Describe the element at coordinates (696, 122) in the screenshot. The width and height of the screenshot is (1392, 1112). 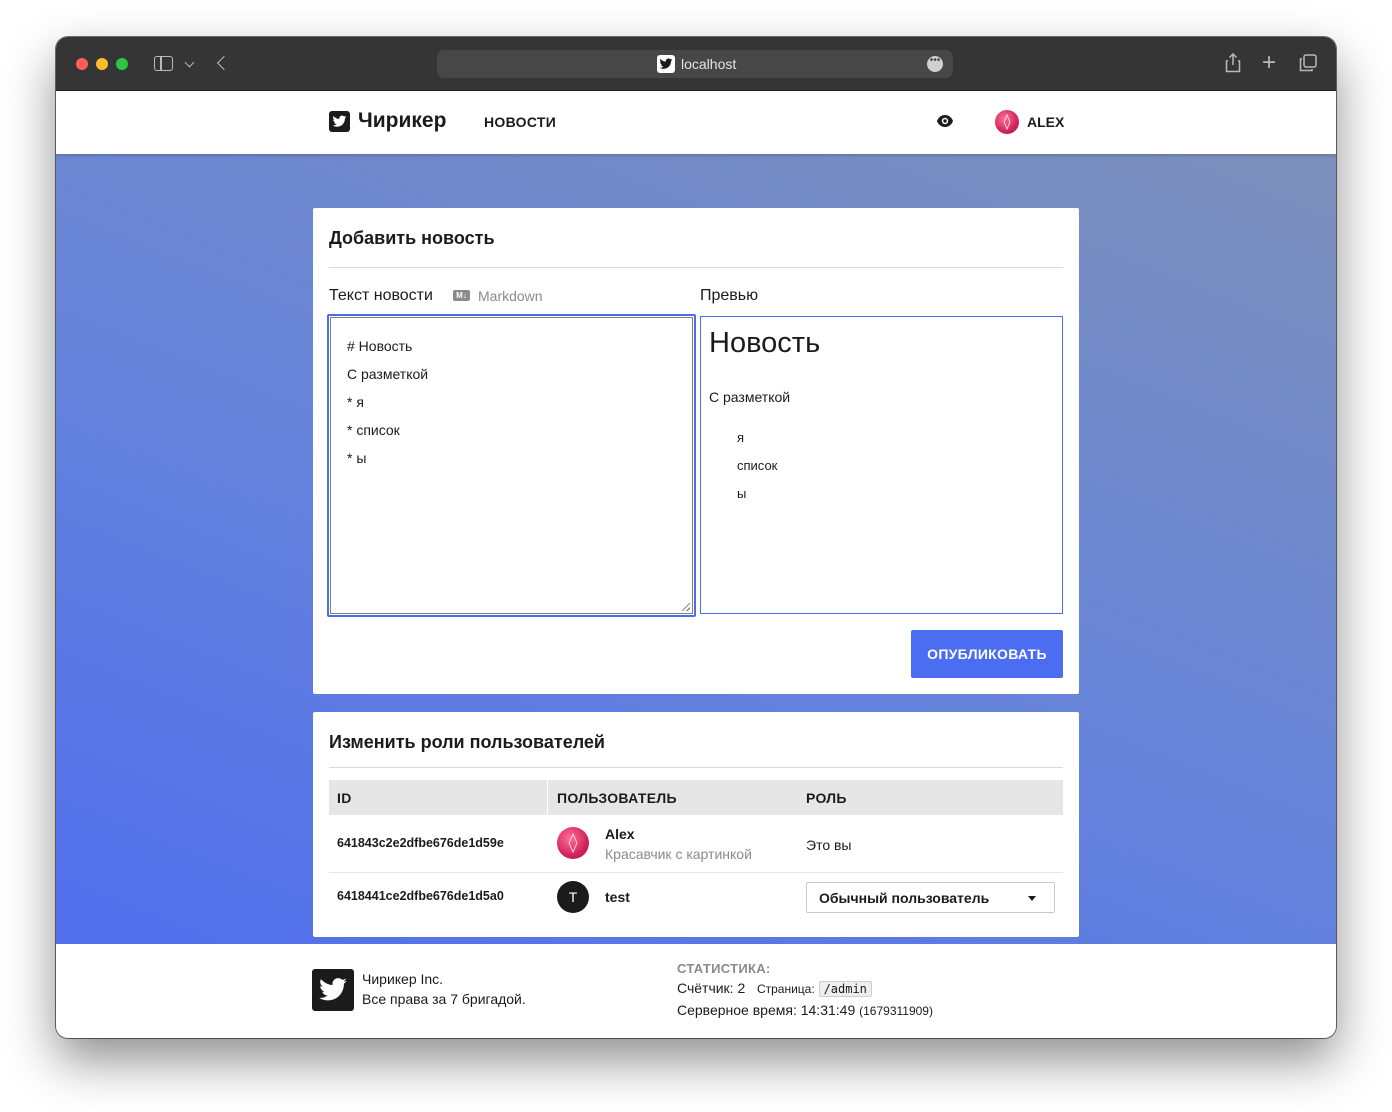
I see `site-navbar: Чирикер НОВОСТИ ALEX` at that location.